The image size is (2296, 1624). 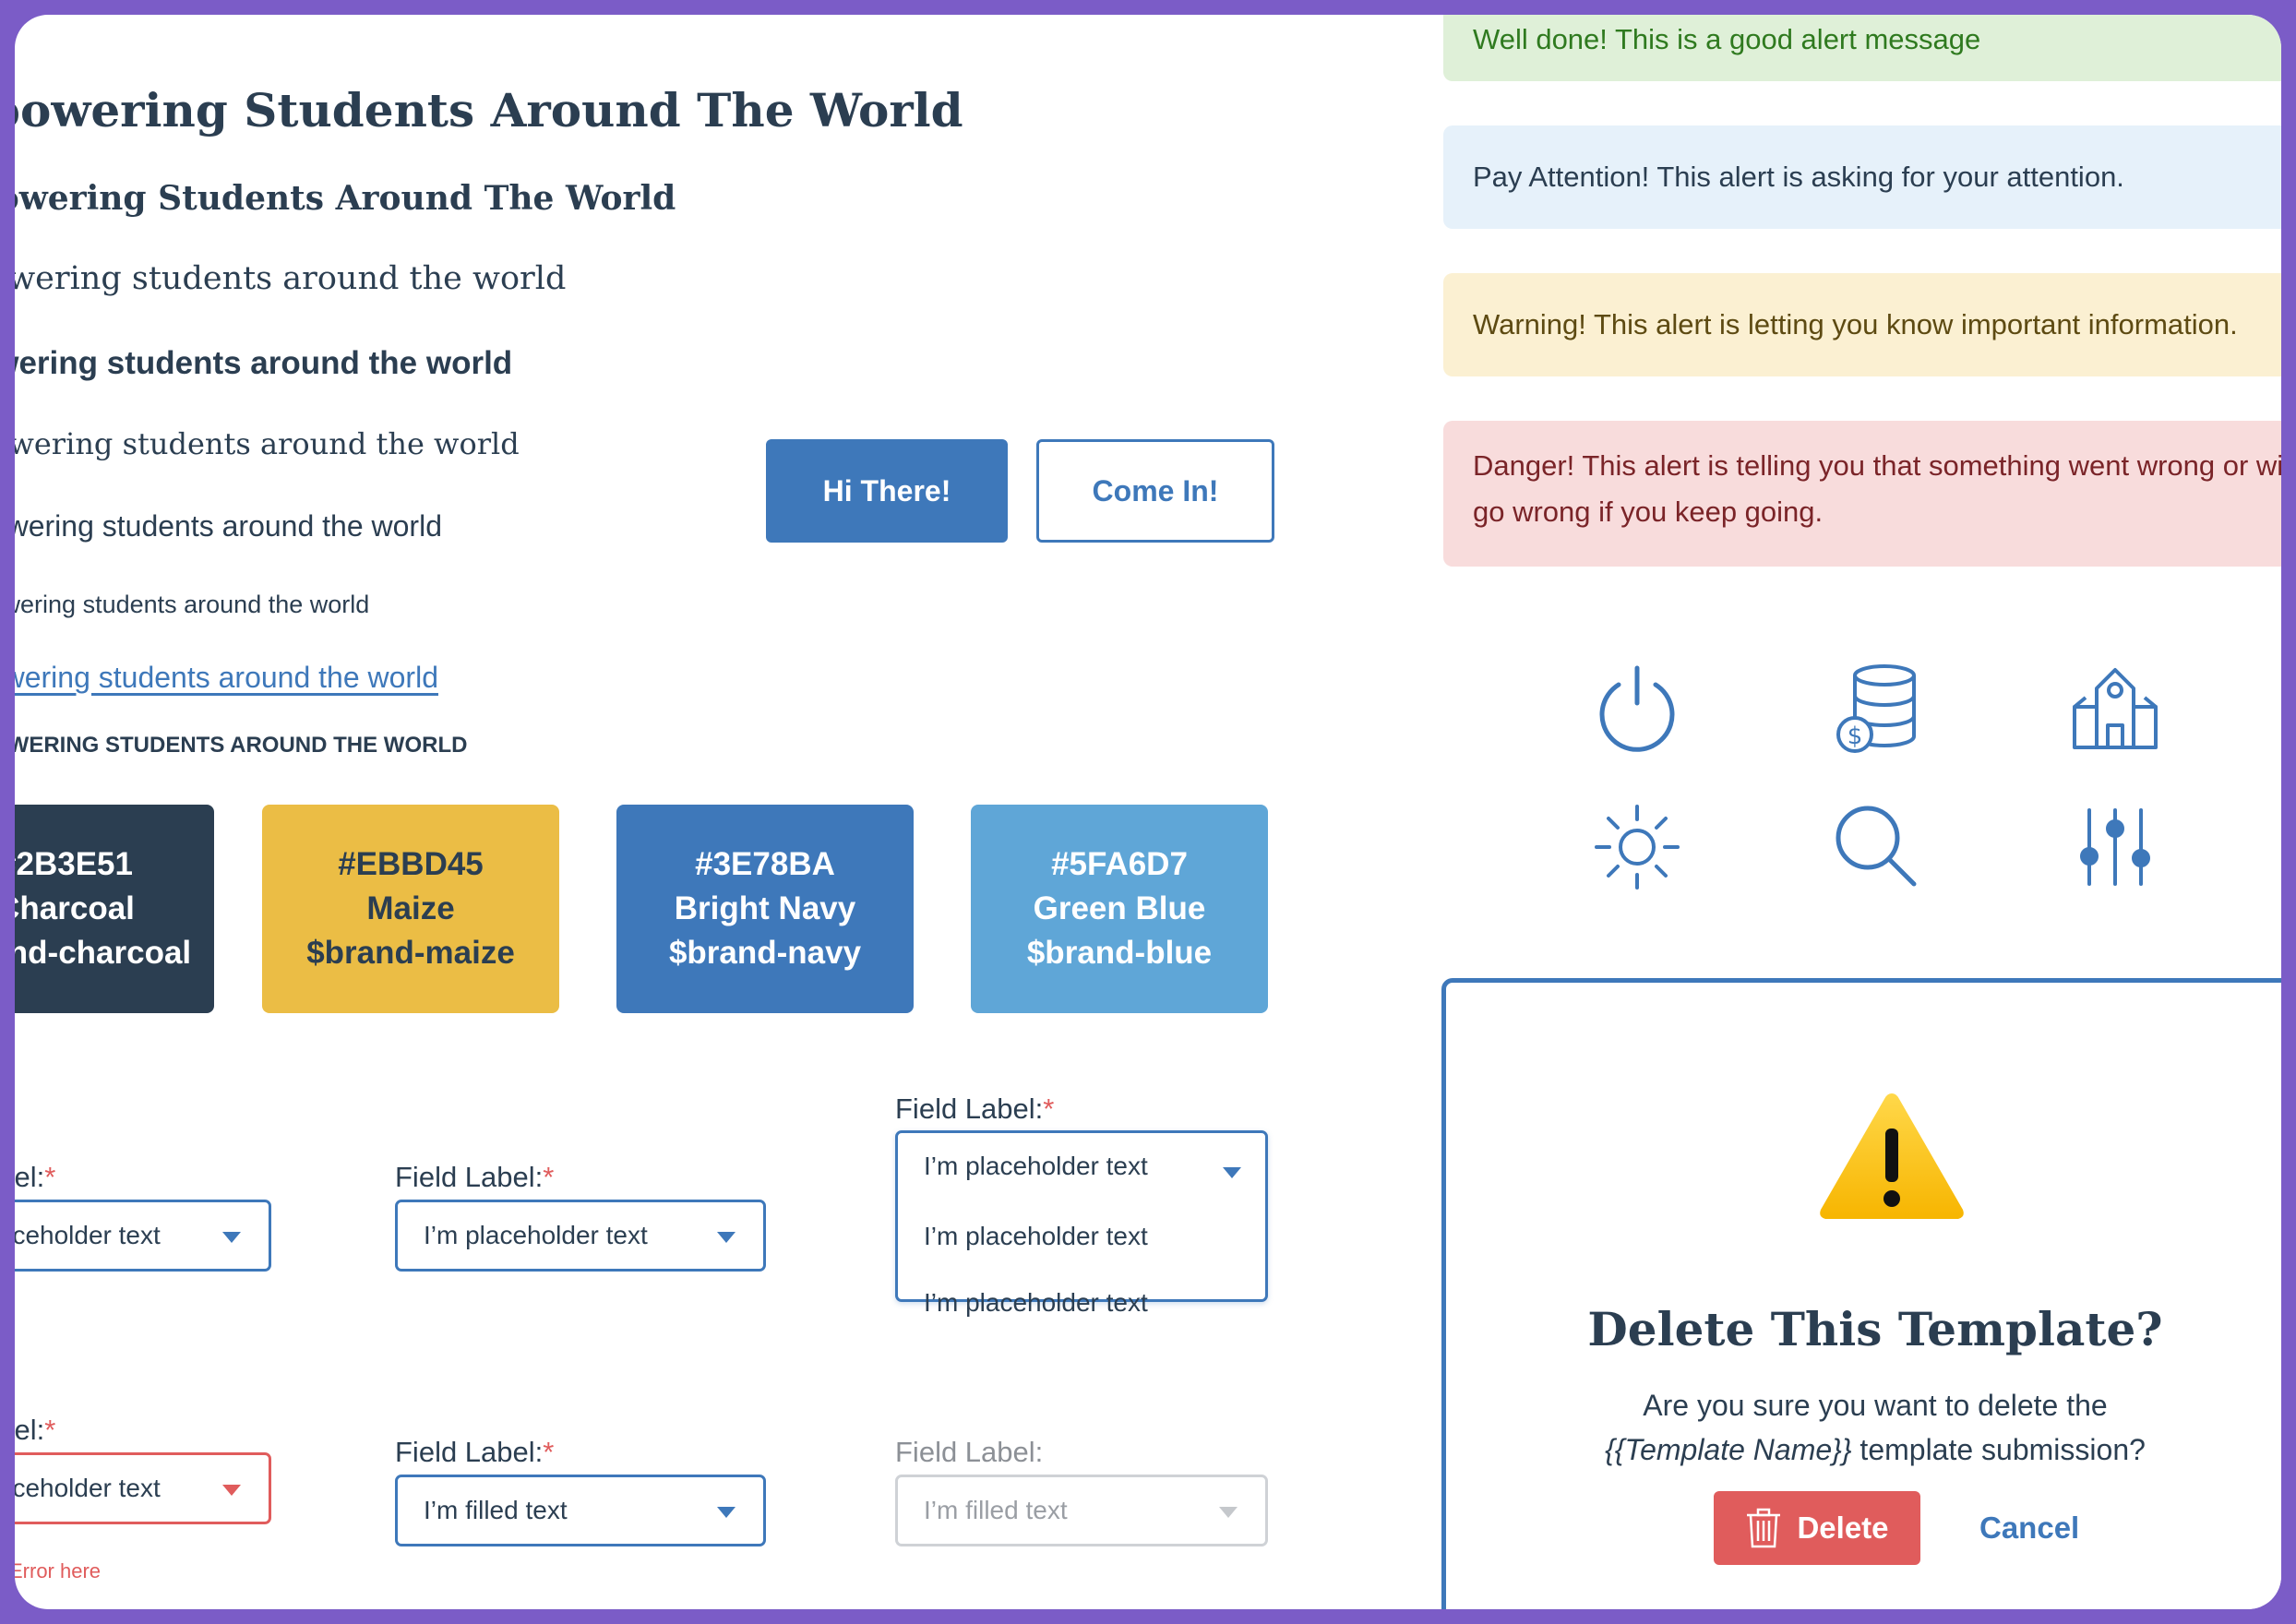 I want to click on heading-2-sample: Empowering Students Around The World, so click(x=345, y=198).